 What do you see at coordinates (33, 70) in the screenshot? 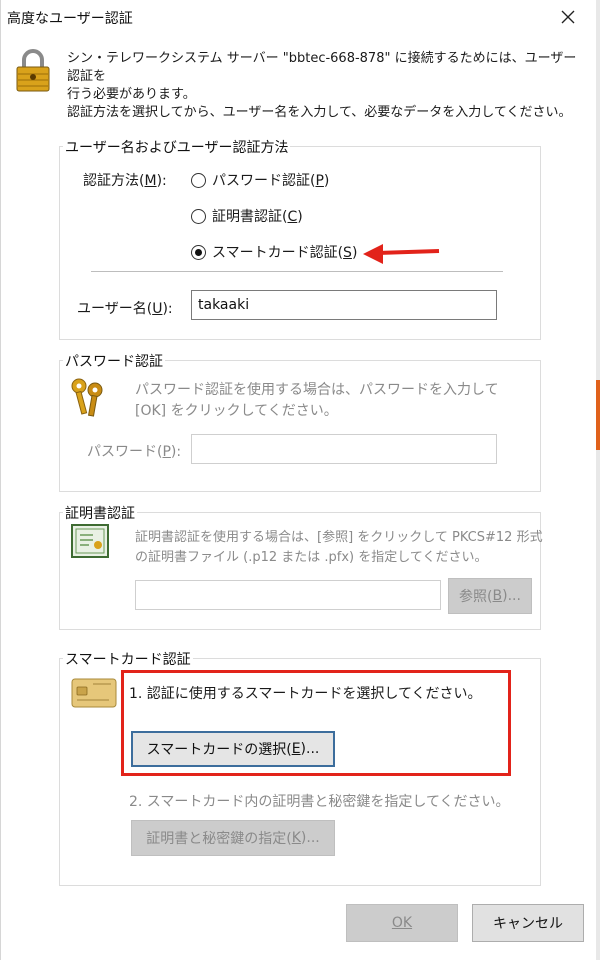
I see `lock-icon` at bounding box center [33, 70].